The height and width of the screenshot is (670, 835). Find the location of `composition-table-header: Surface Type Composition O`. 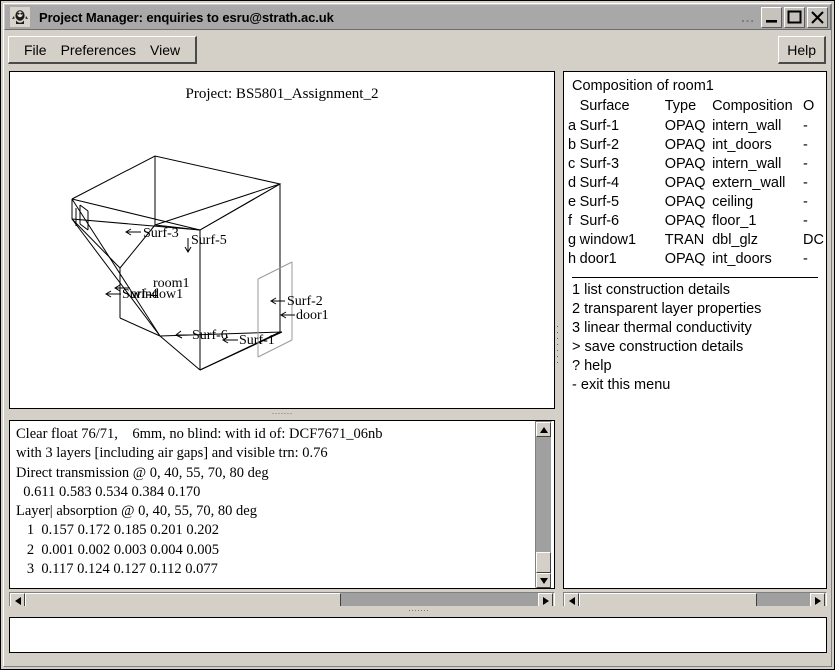

composition-table-header: Surface Type Composition O is located at coordinates (695, 106).